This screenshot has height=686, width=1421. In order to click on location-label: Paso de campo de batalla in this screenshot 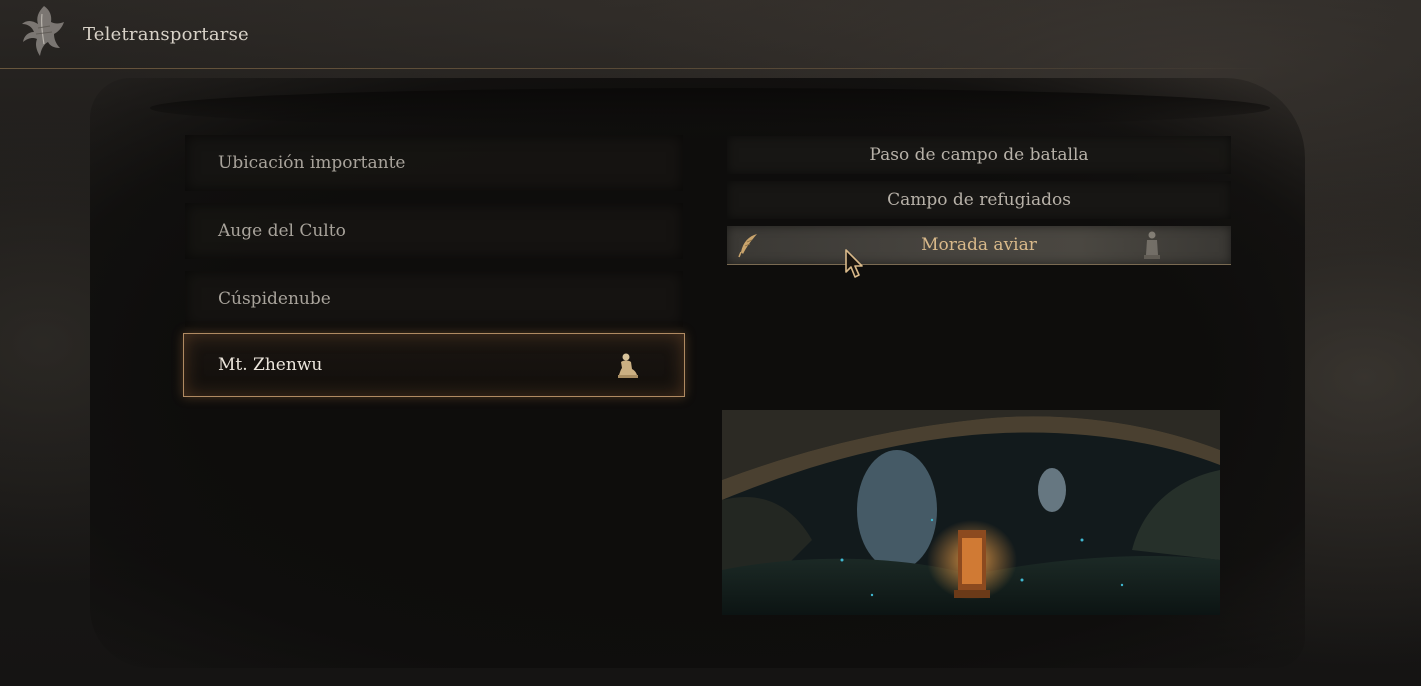, I will do `click(979, 155)`.